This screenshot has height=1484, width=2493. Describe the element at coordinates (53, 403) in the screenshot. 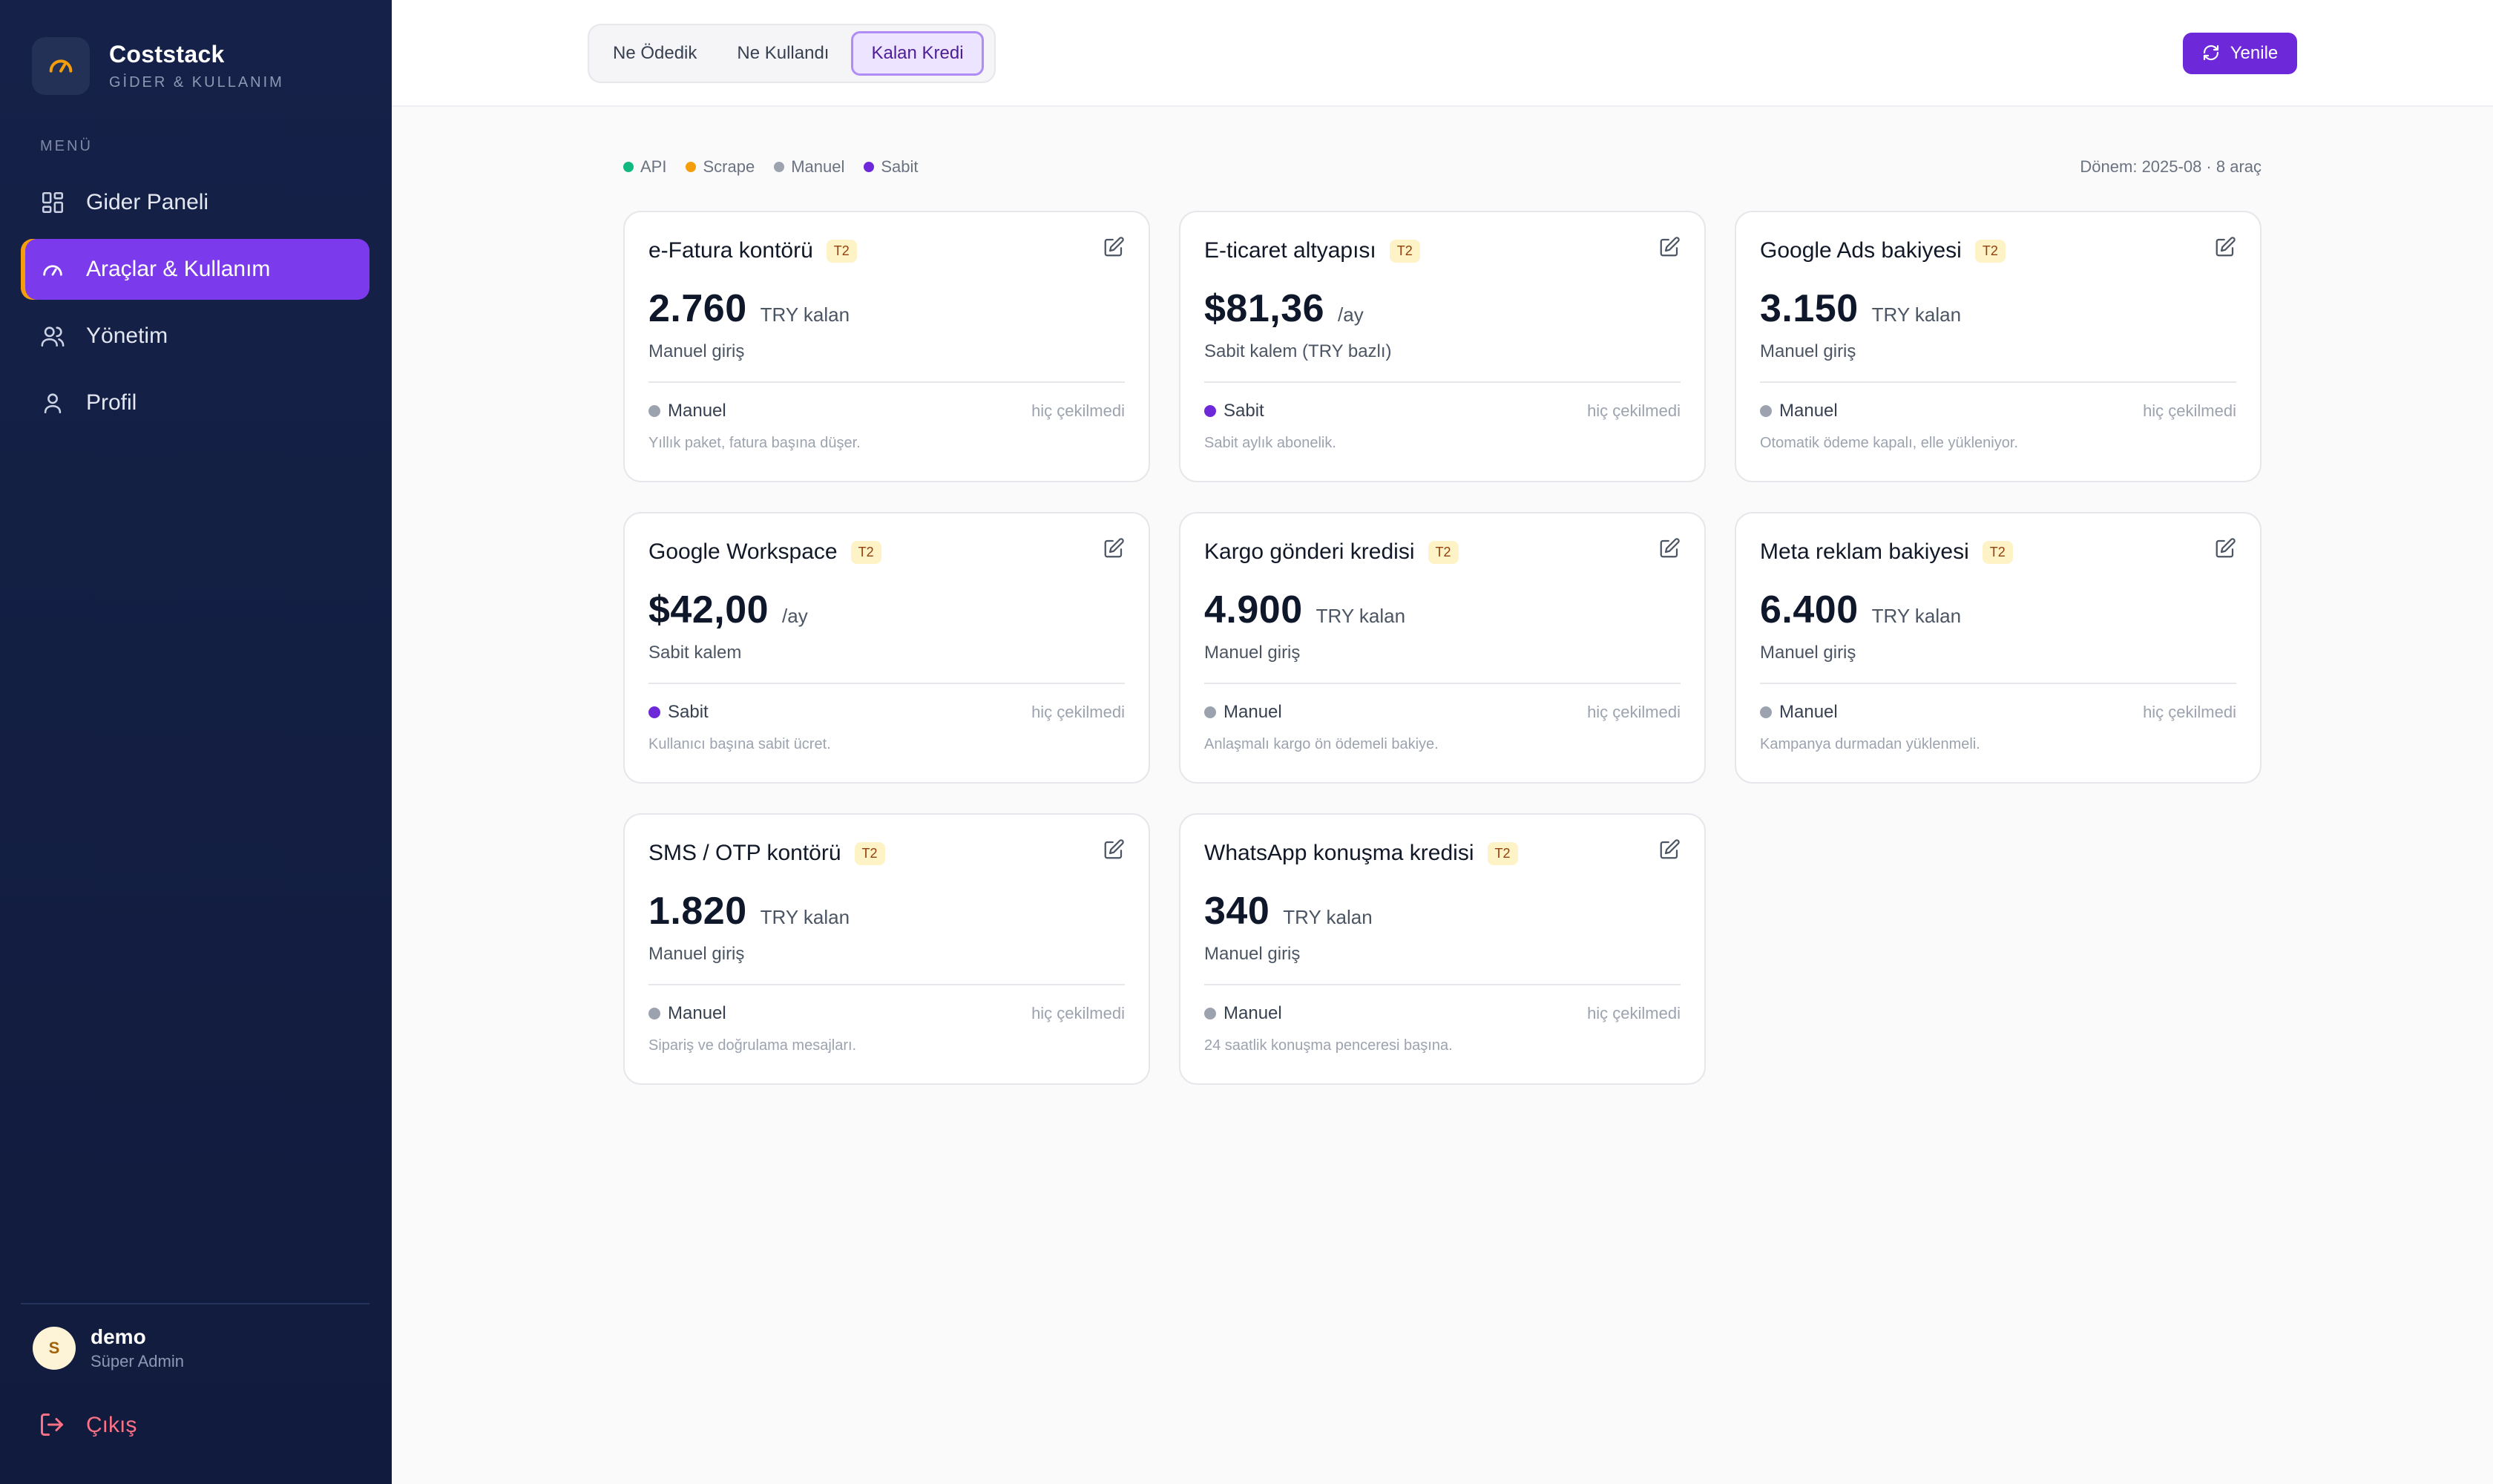

I see `user-icon` at that location.